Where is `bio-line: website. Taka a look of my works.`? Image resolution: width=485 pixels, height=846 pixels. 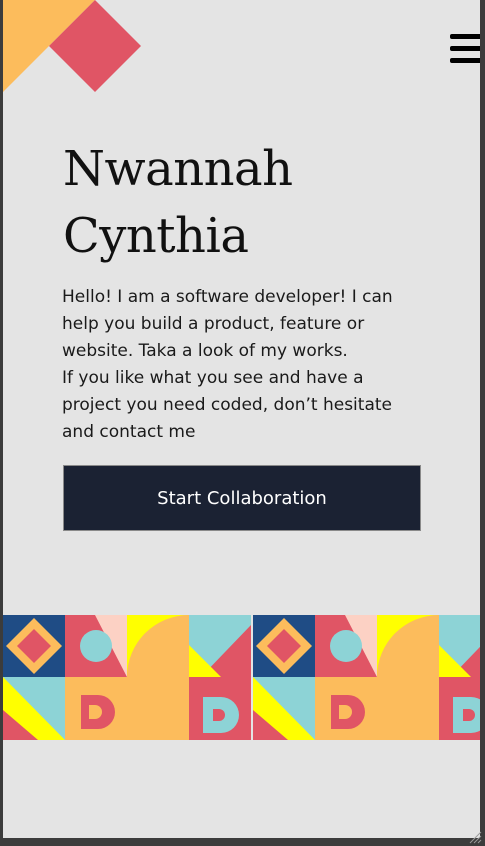
bio-line: website. Taka a look of my works. is located at coordinates (205, 351).